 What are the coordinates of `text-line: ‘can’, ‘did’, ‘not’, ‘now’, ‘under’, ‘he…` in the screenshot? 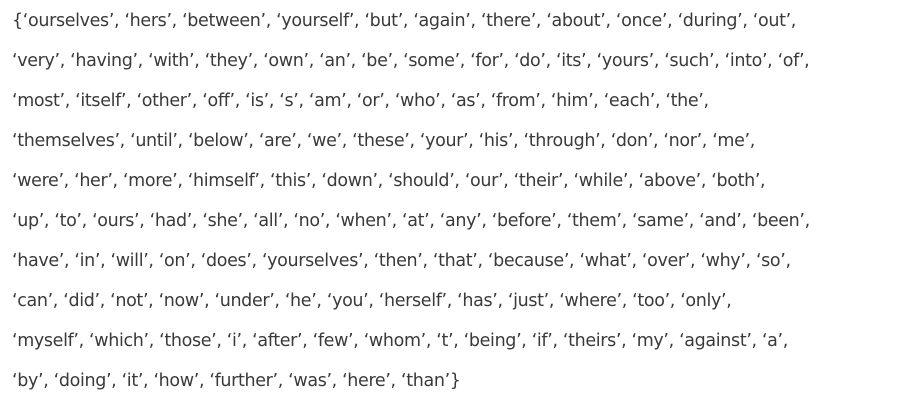 It's located at (372, 301).